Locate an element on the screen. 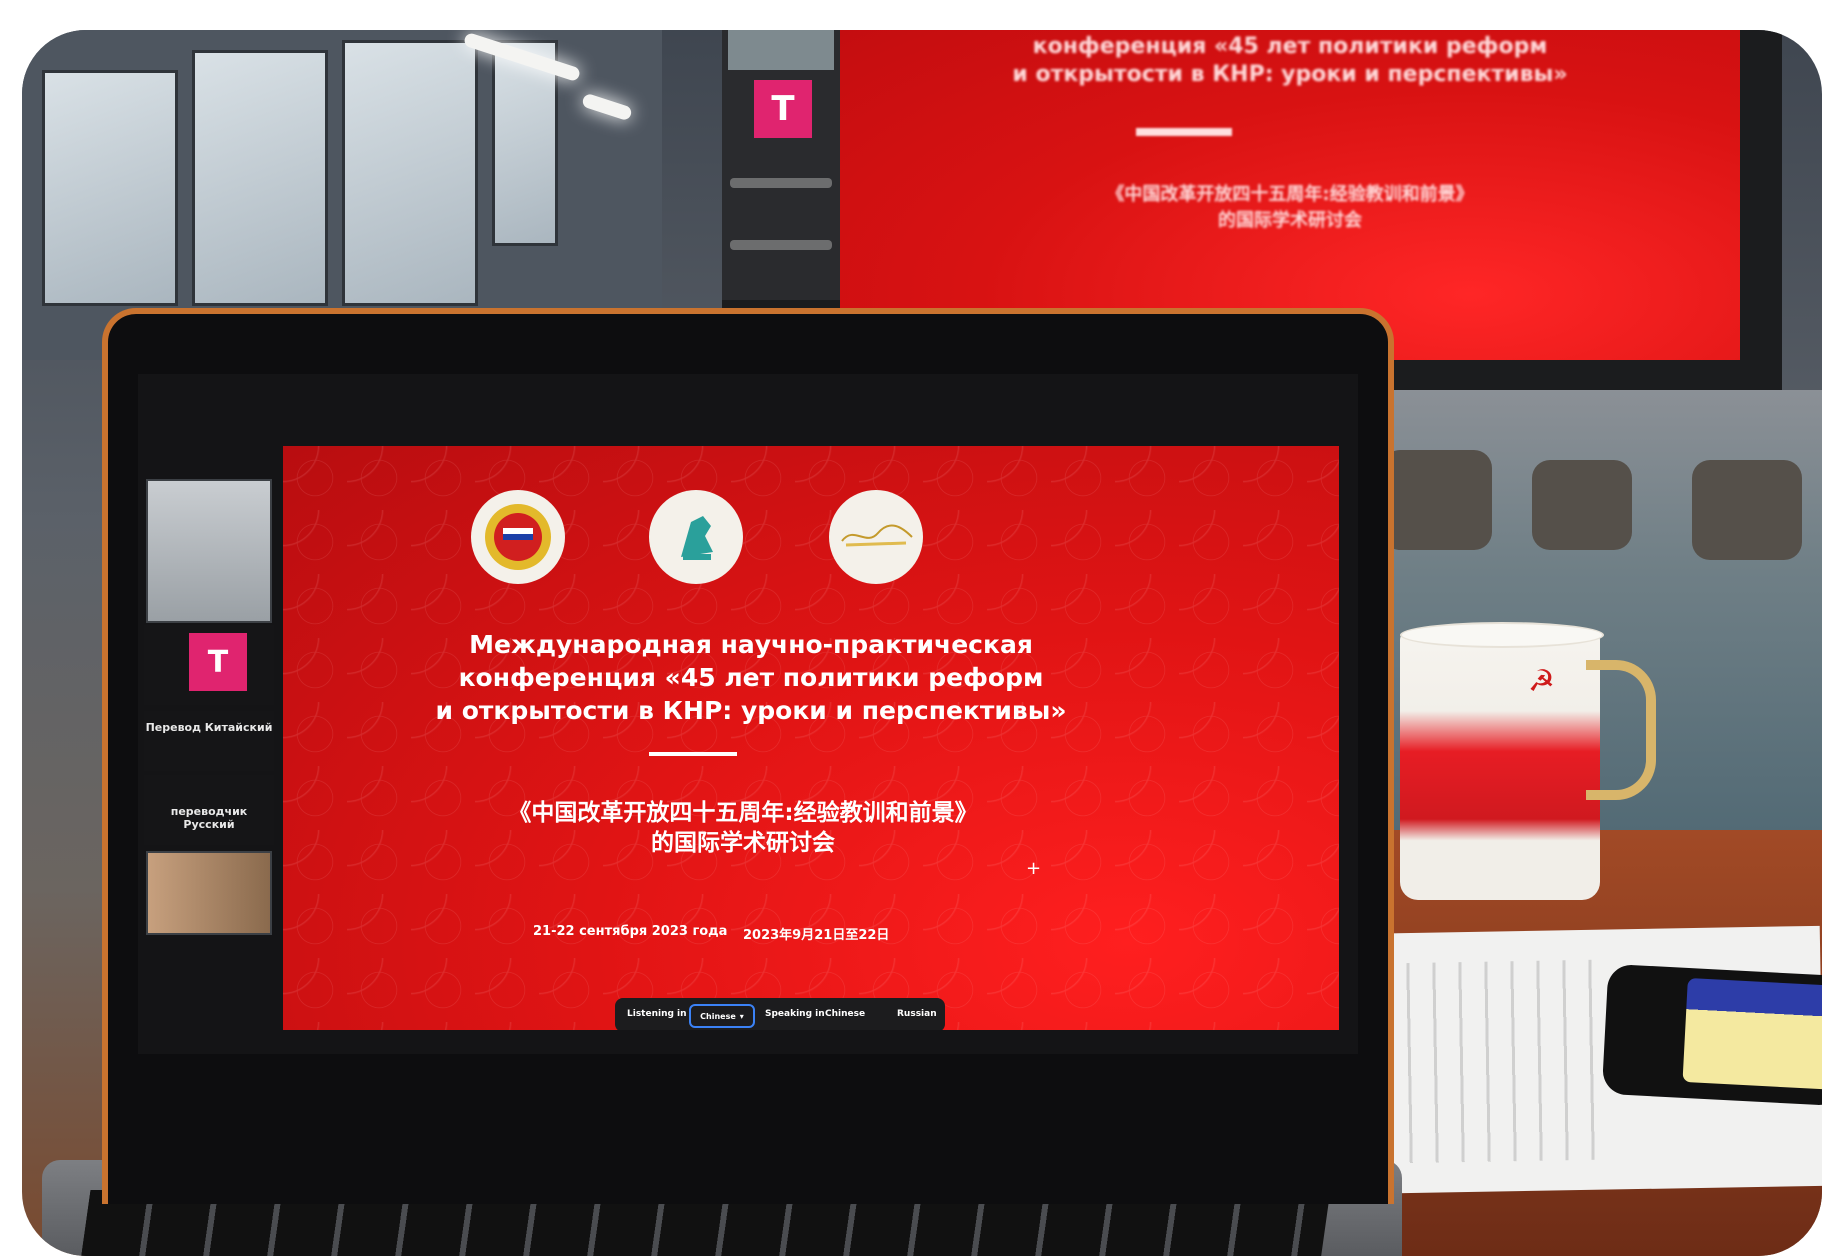 The height and width of the screenshot is (1256, 1824). slide-title-line-3: и открытости в КНР: уроки и перспективы» is located at coordinates (751, 710).